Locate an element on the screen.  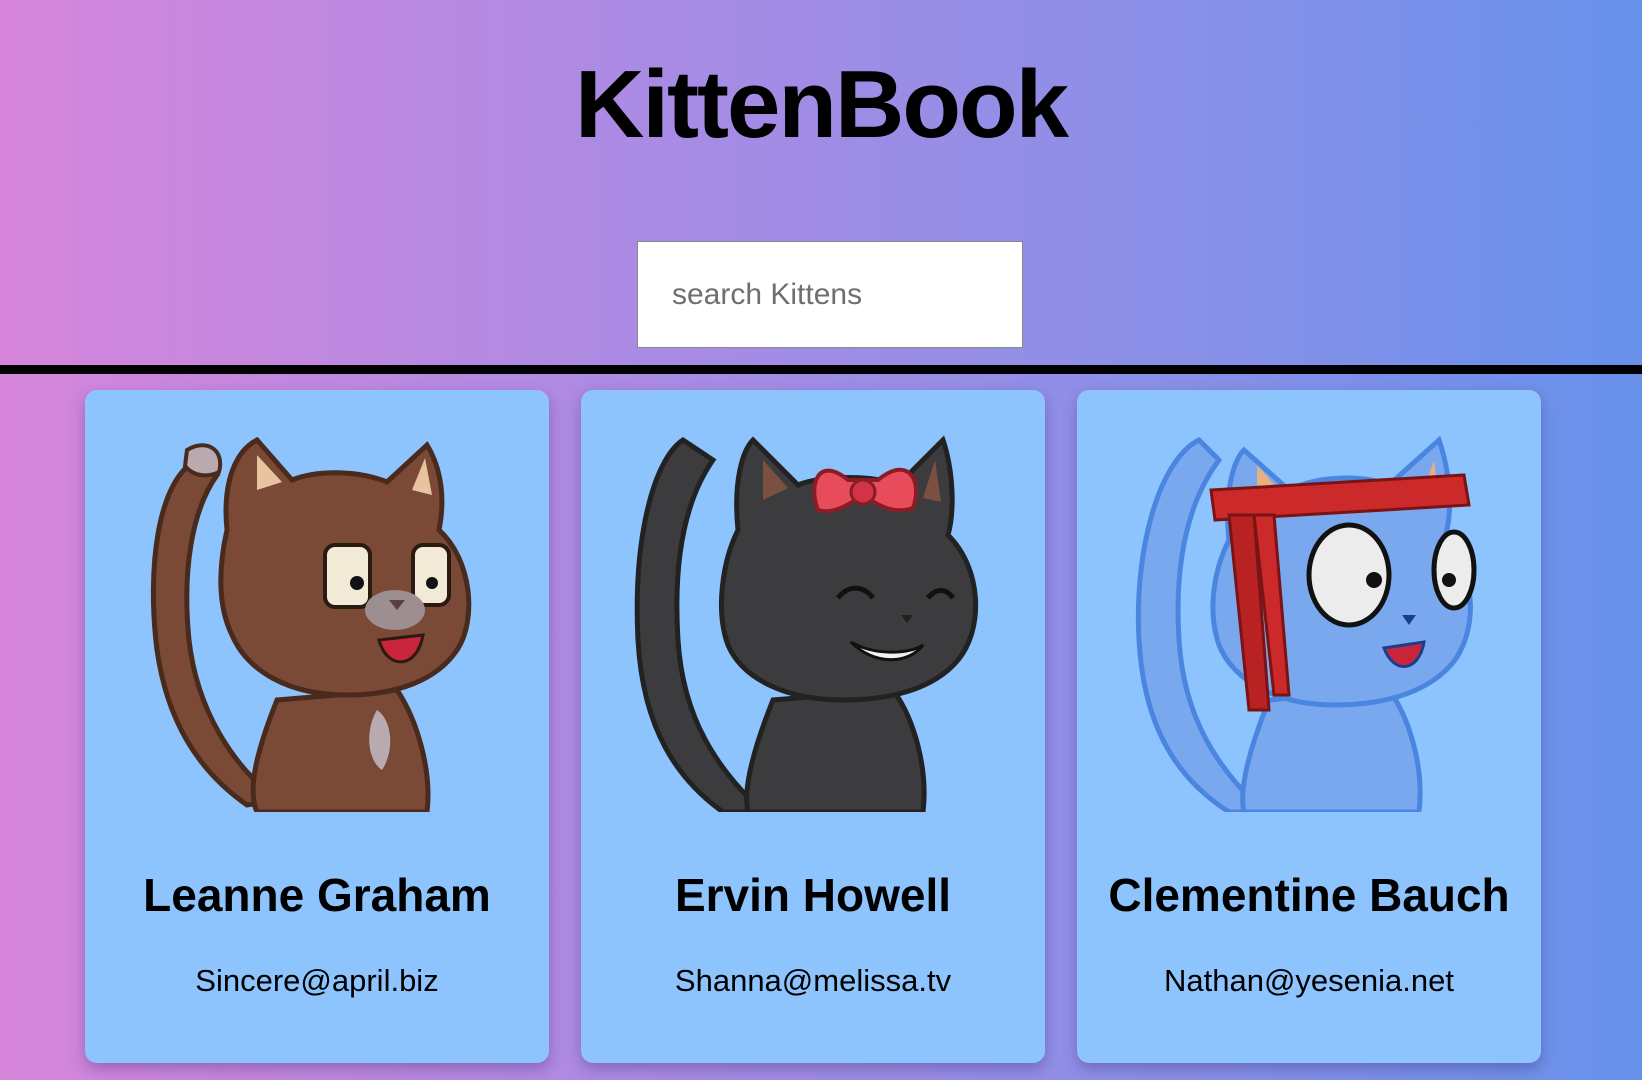
brown-kitten-icon is located at coordinates (311, 624).